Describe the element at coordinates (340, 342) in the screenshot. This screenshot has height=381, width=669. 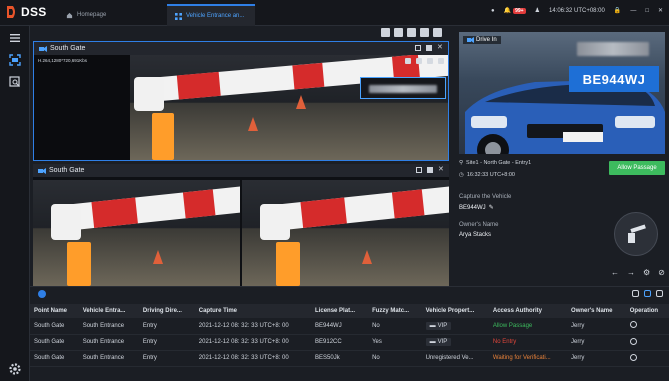
I see `cell-plate: BE912CC` at that location.